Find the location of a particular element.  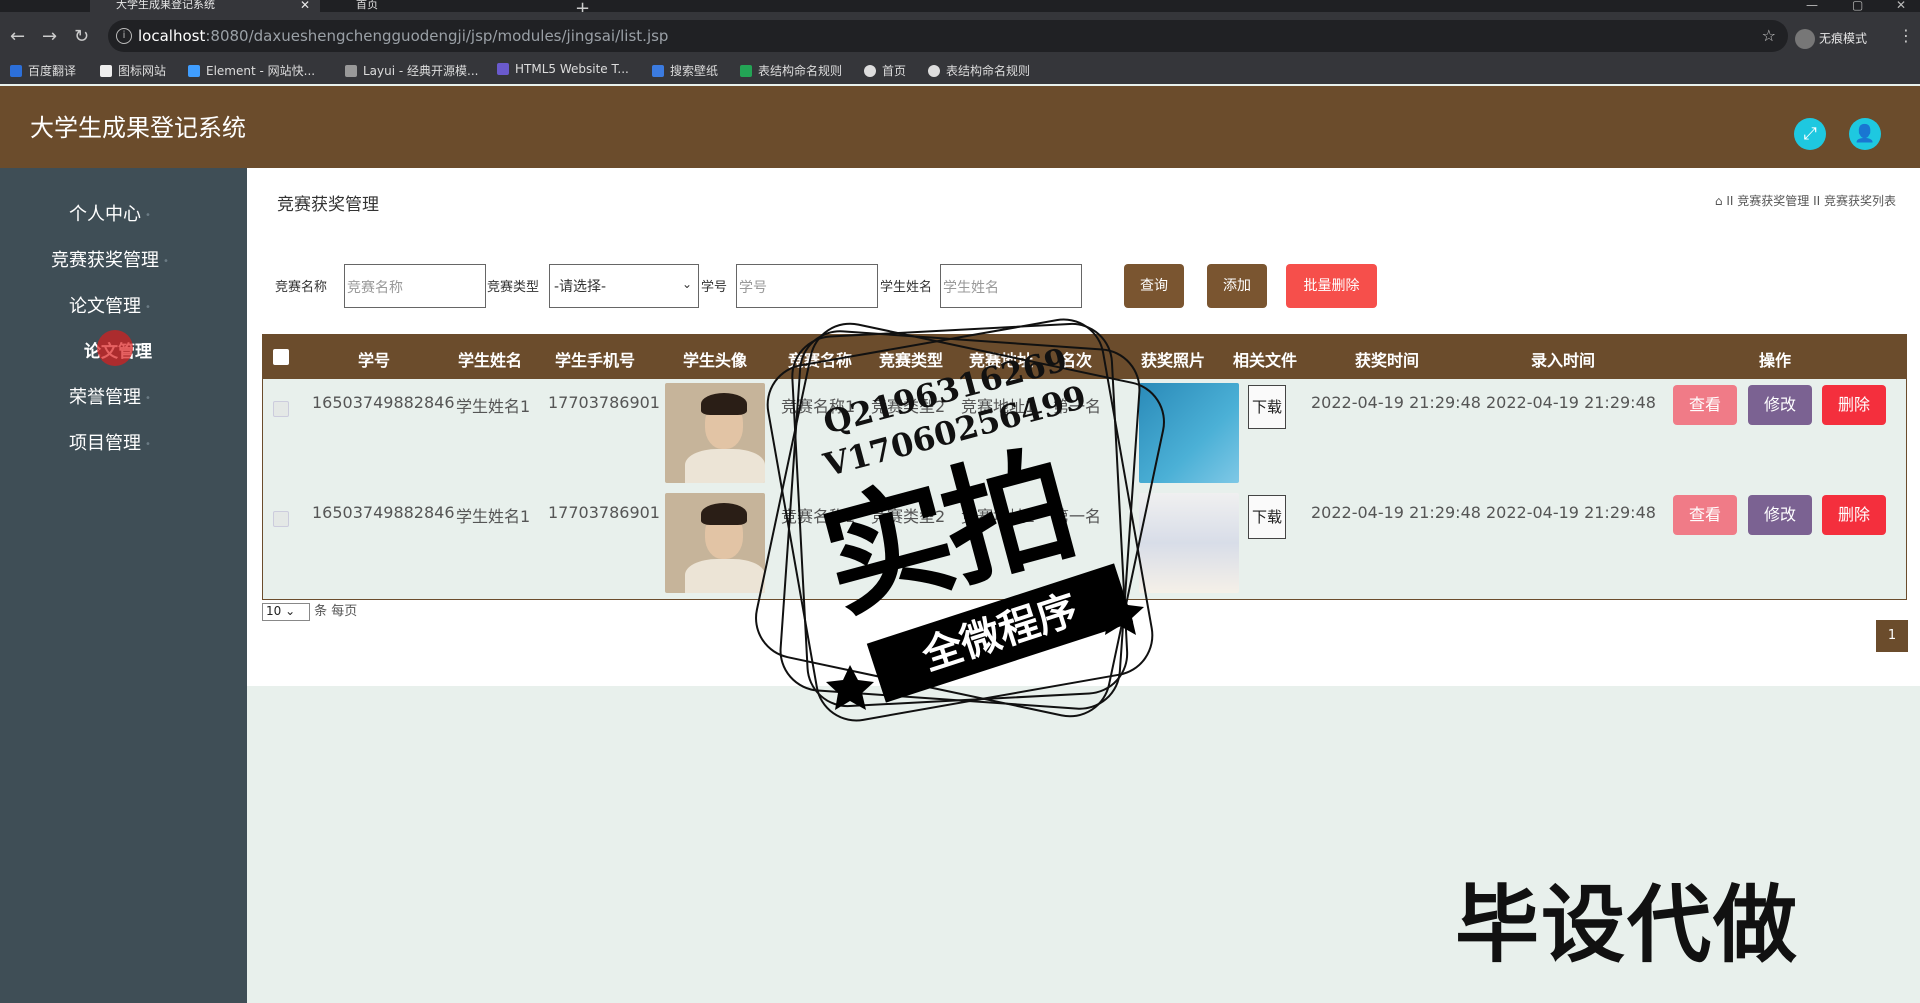

fullscreen-icon: ⤢ is located at coordinates (1810, 134).